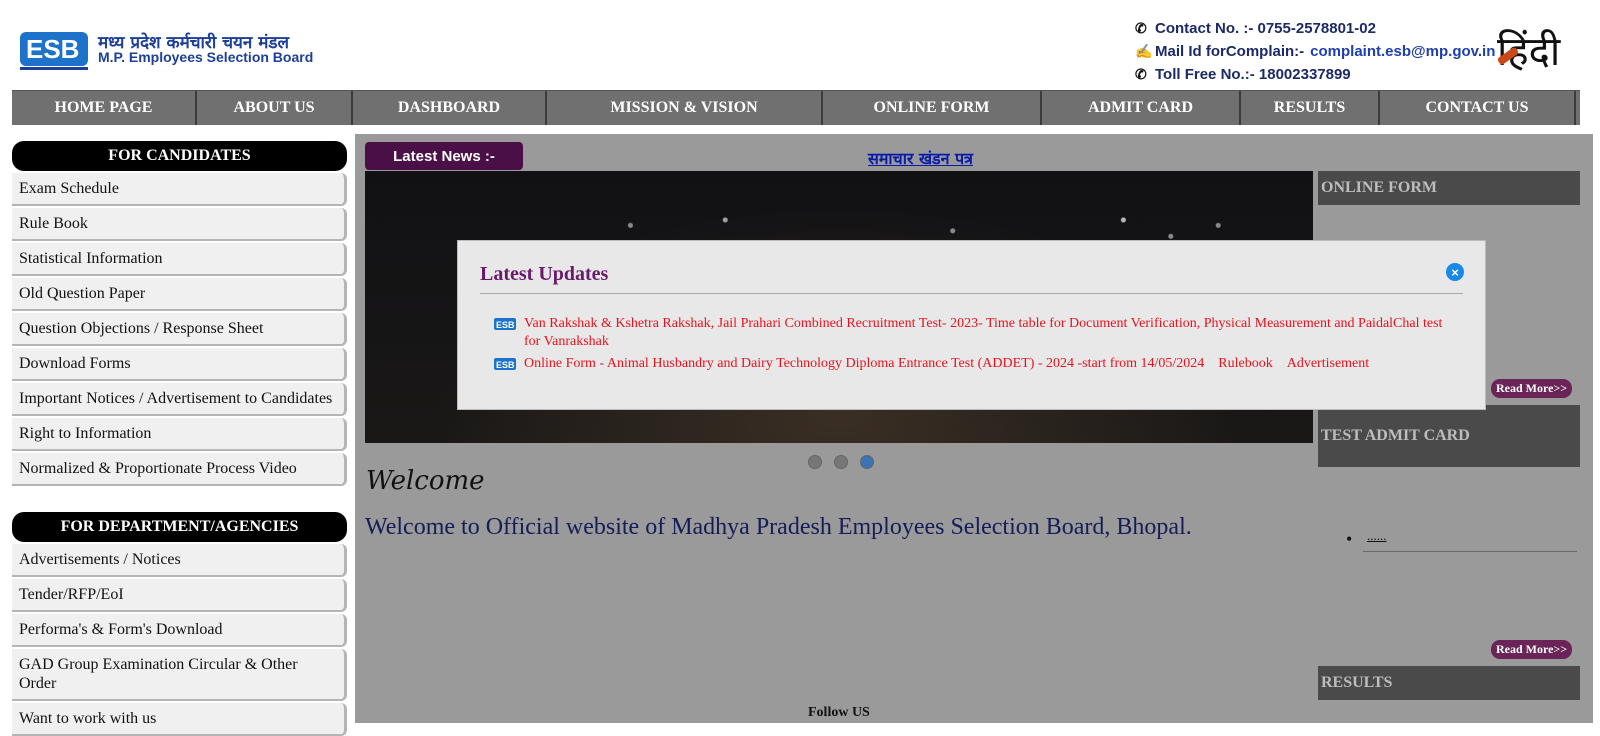  Describe the element at coordinates (104, 108) in the screenshot. I see `nav-home: HOME PAGE` at that location.